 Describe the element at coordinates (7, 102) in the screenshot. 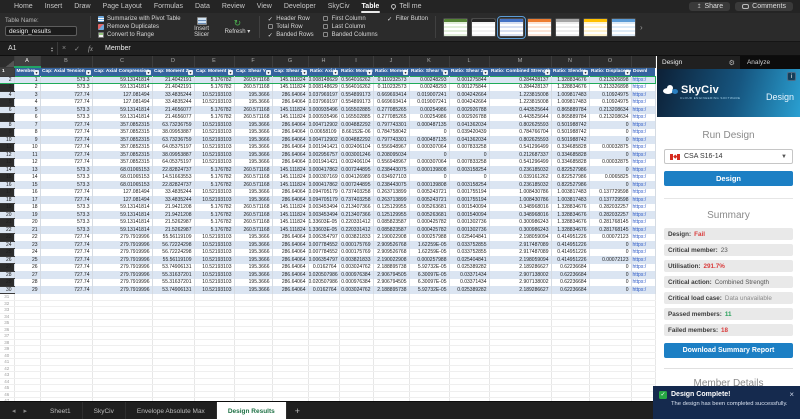

I see `row-number: 5` at that location.